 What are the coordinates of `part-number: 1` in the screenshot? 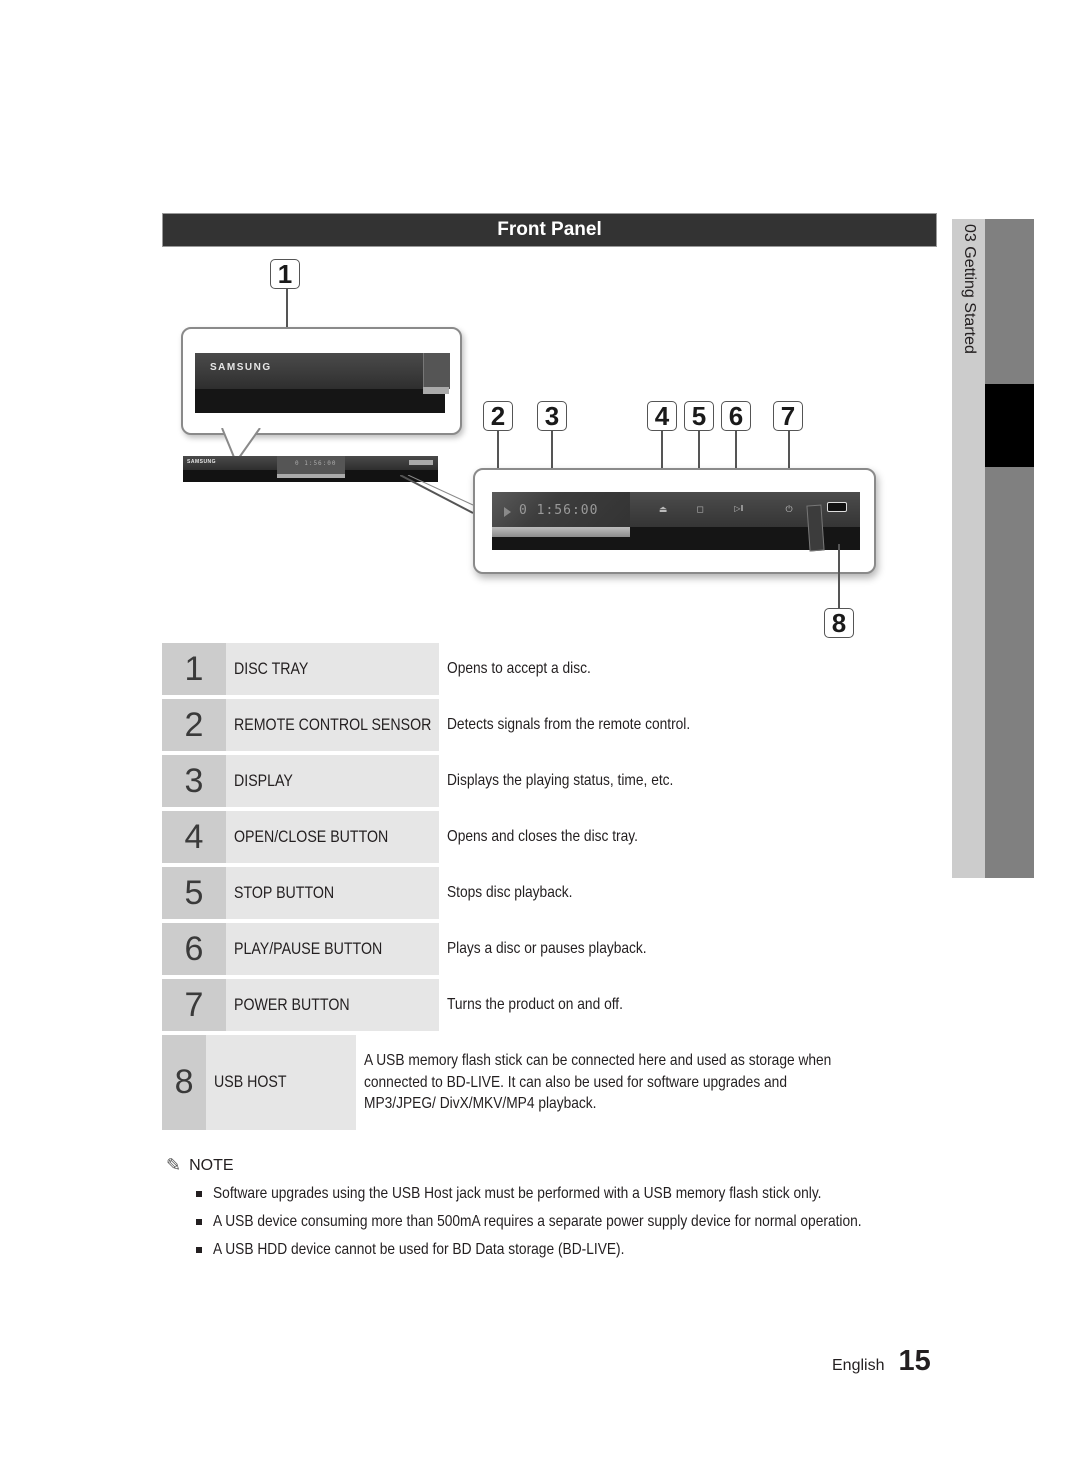 It's located at (194, 669).